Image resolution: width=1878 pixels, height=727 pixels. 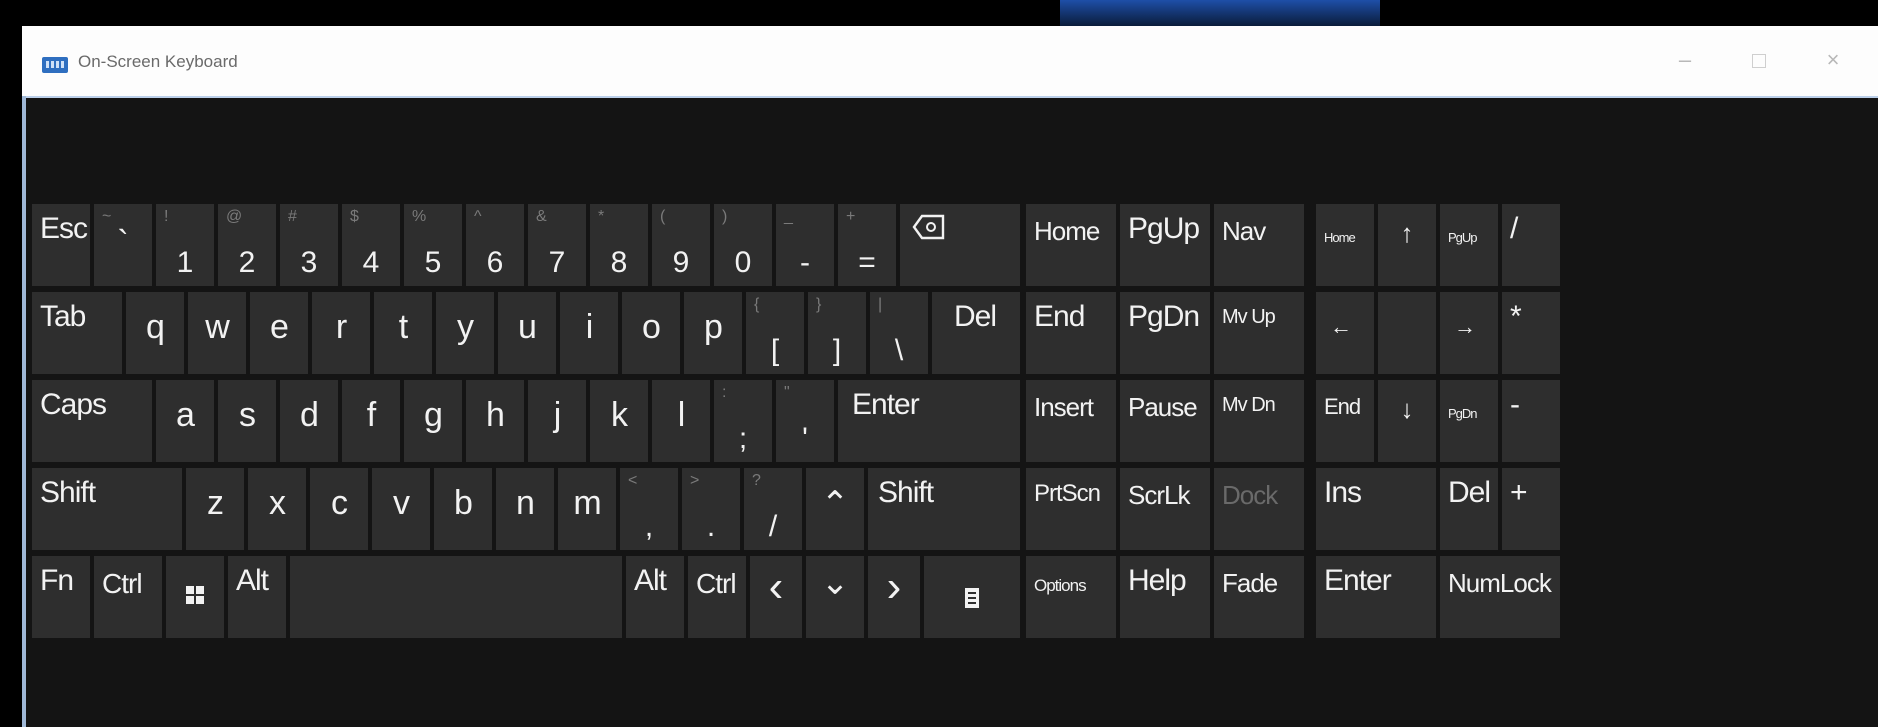 I want to click on key-g: g, so click(x=433, y=421).